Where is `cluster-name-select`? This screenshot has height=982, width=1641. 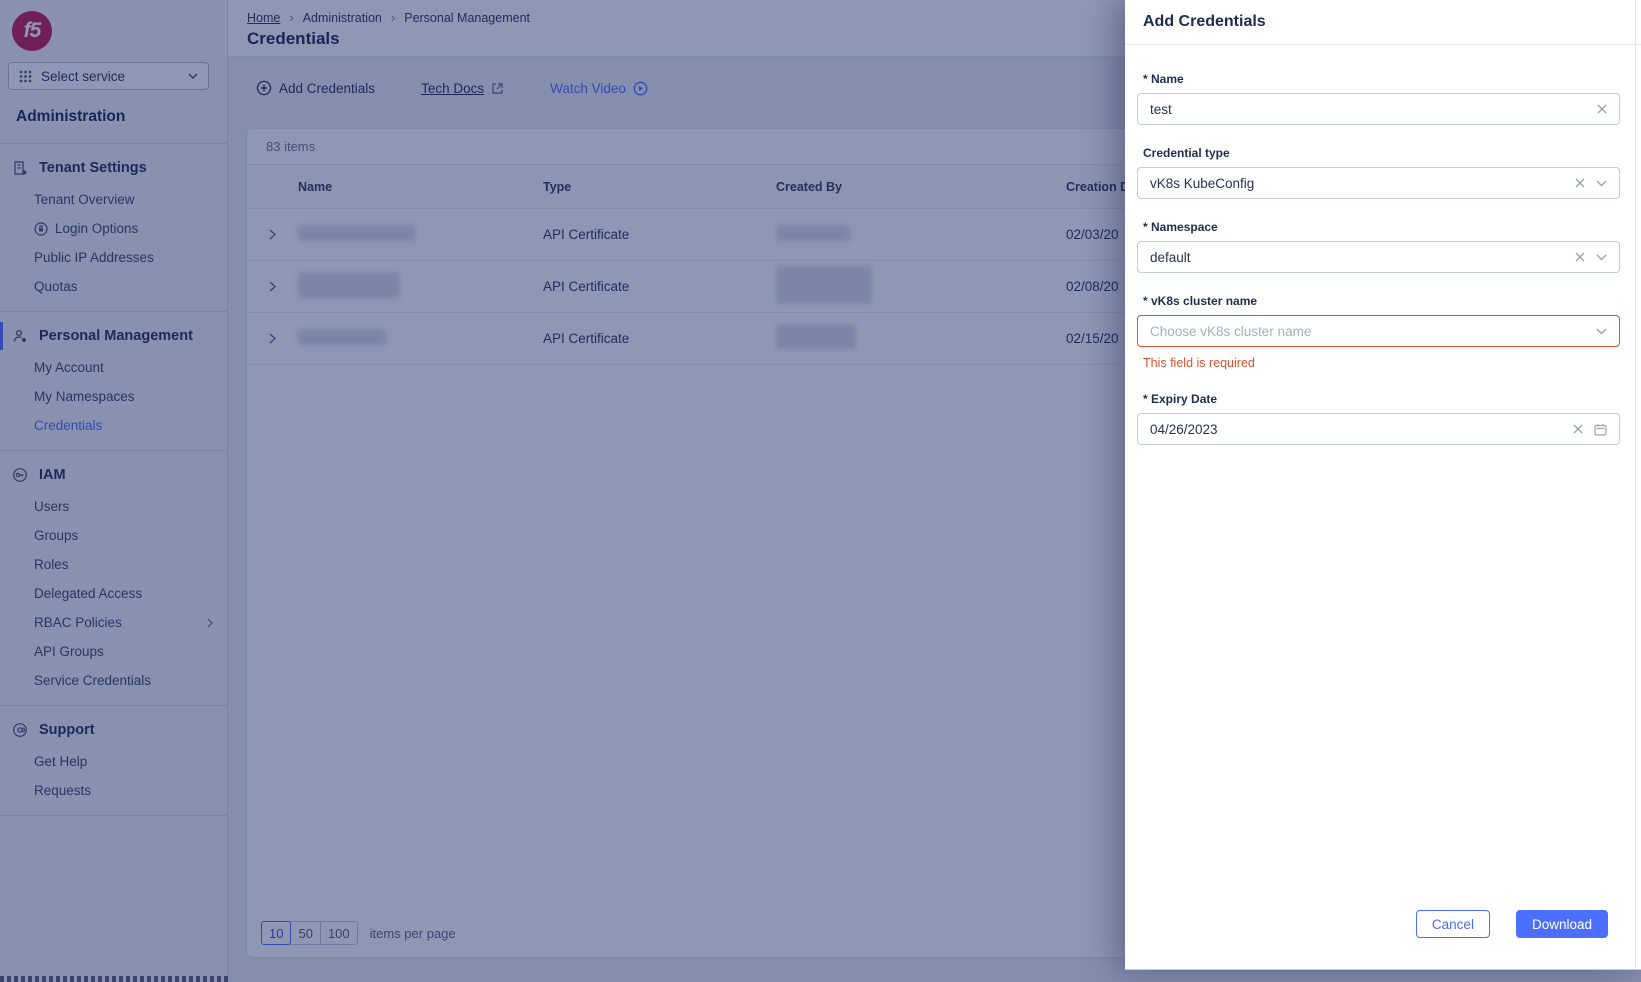 cluster-name-select is located at coordinates (1378, 331).